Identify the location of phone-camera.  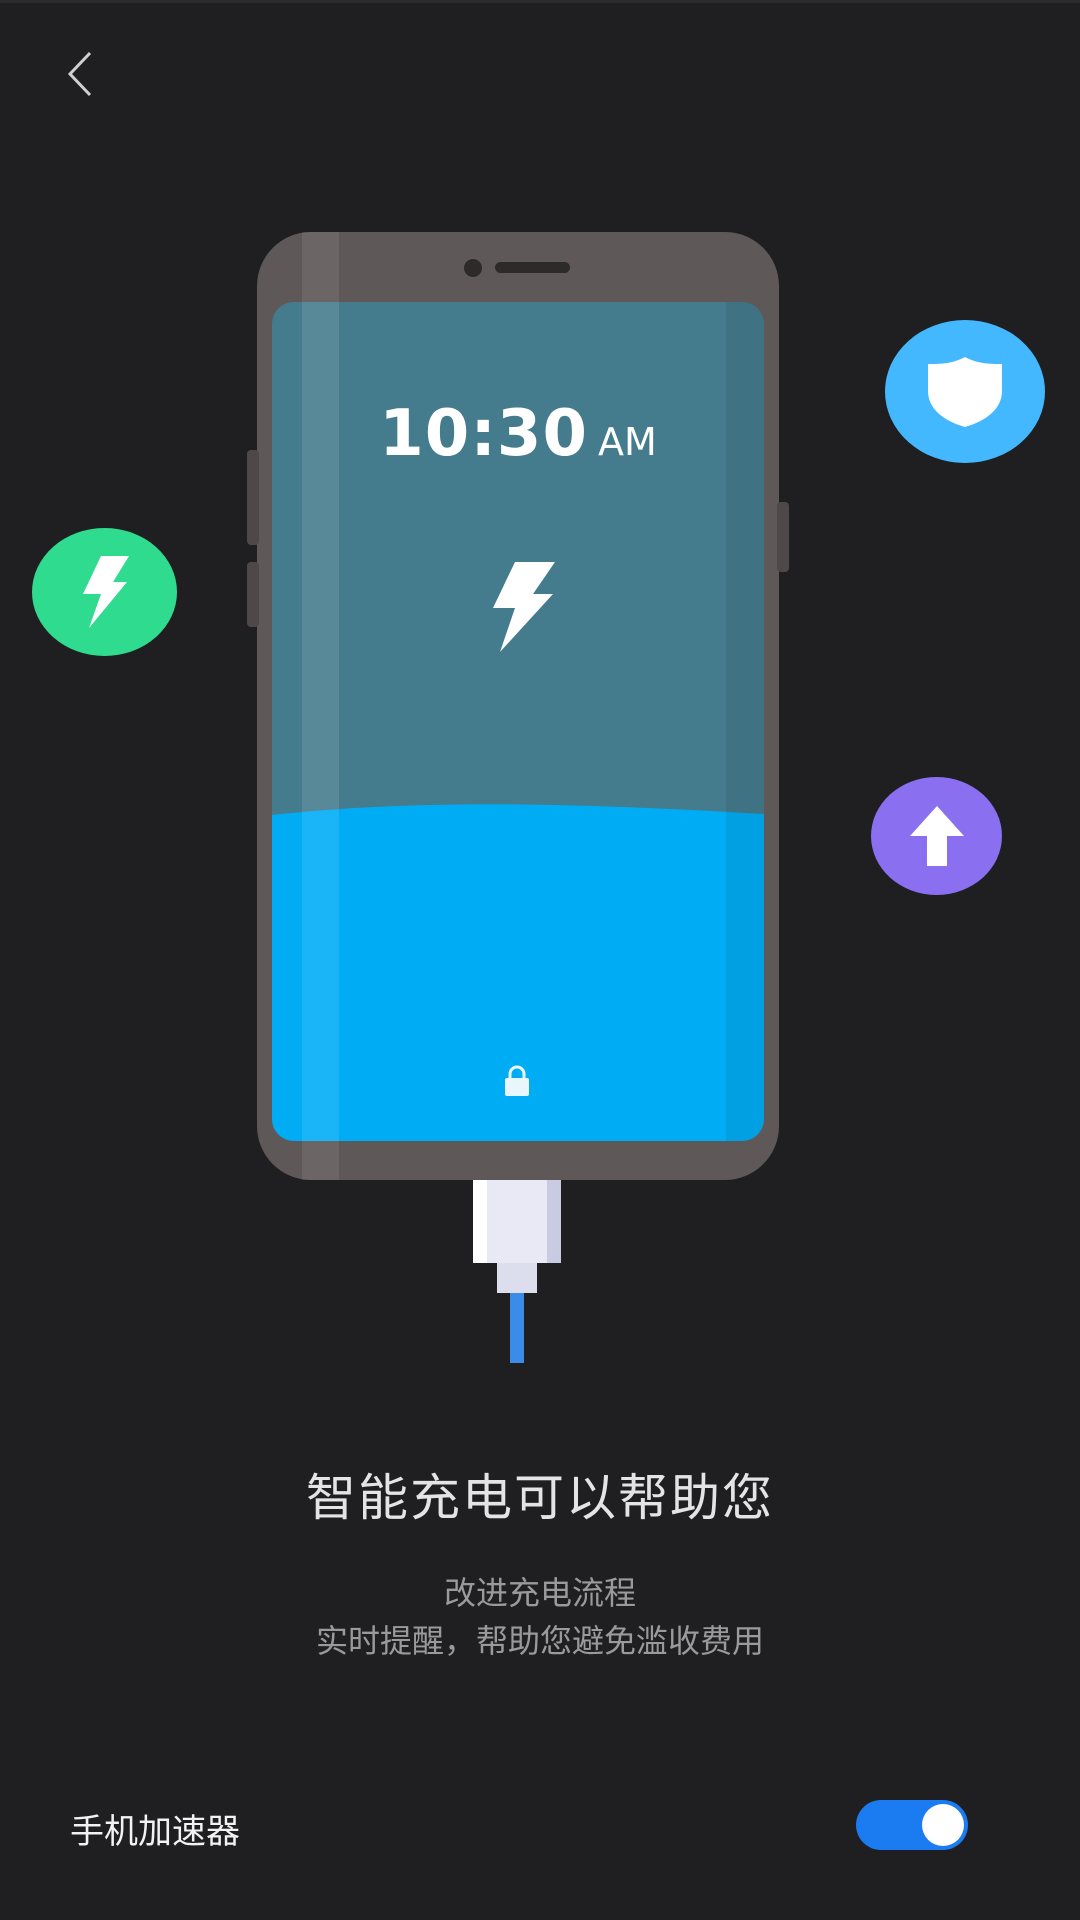
(473, 268).